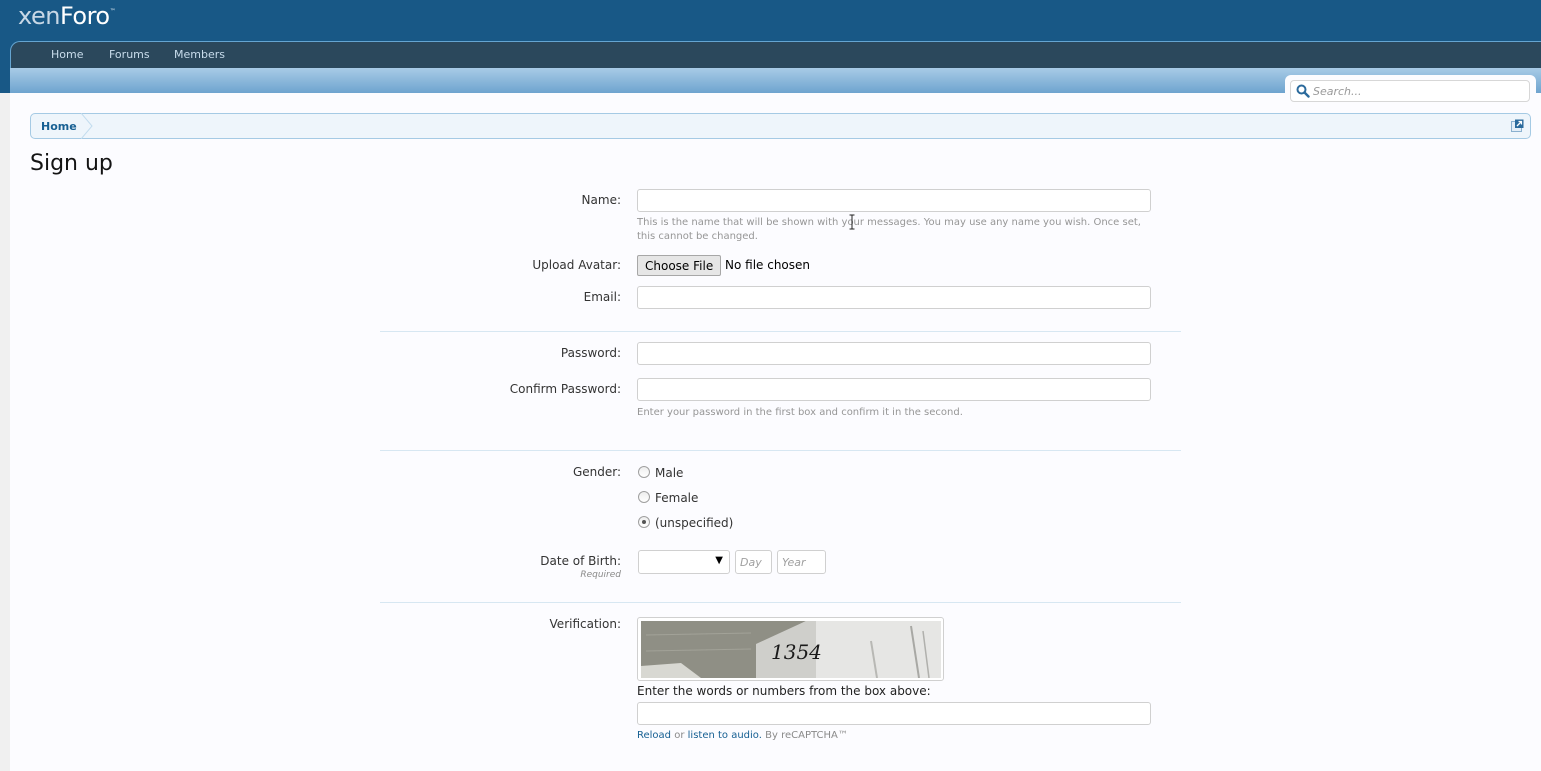 The image size is (1541, 771). What do you see at coordinates (644, 472) in the screenshot?
I see `radio-male` at bounding box center [644, 472].